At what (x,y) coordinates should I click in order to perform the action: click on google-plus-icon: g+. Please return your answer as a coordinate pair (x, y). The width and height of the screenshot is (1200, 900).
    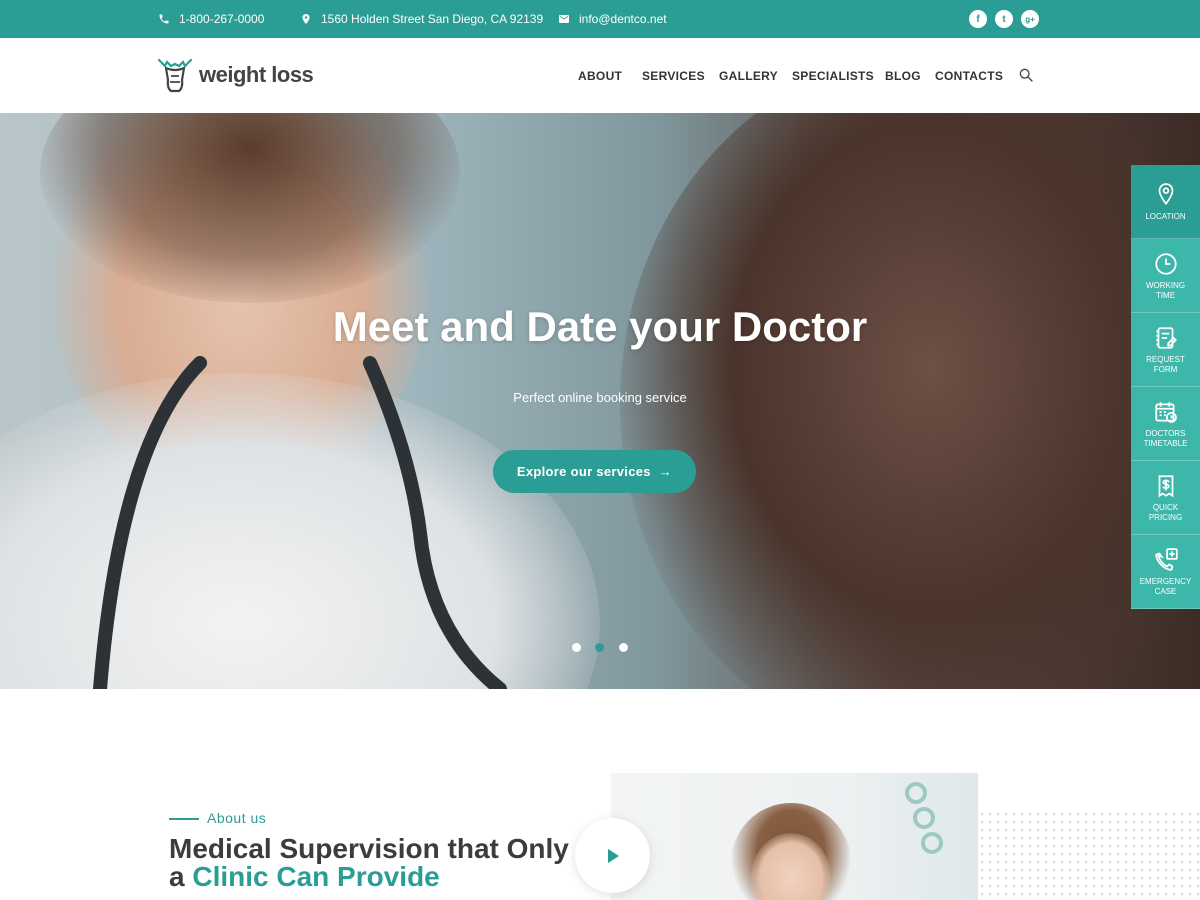
    Looking at the image, I should click on (1030, 19).